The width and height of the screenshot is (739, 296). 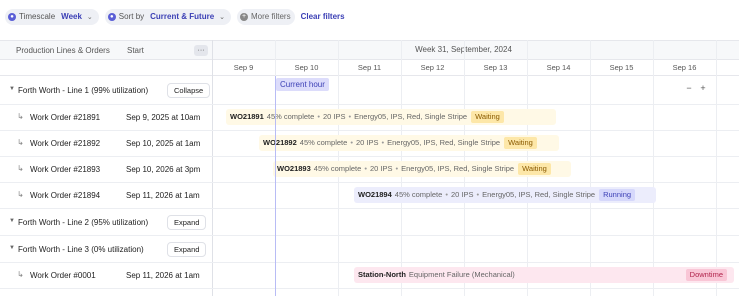 I want to click on order-code: WO21893, so click(x=294, y=168).